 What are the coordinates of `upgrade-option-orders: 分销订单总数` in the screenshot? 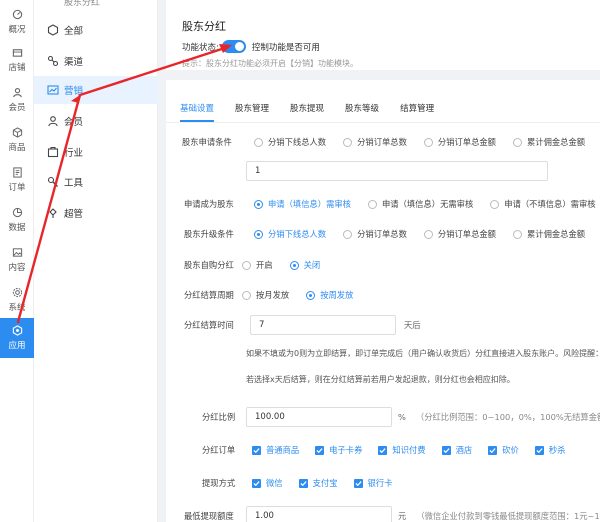 It's located at (375, 234).